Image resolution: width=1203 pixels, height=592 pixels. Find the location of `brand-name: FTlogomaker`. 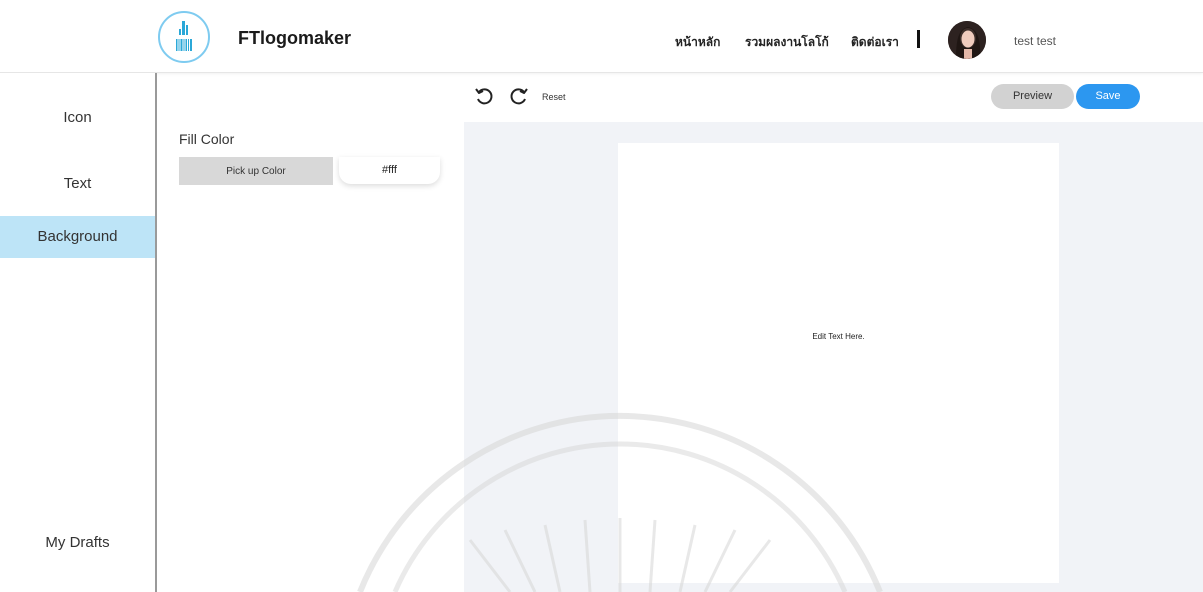

brand-name: FTlogomaker is located at coordinates (294, 38).